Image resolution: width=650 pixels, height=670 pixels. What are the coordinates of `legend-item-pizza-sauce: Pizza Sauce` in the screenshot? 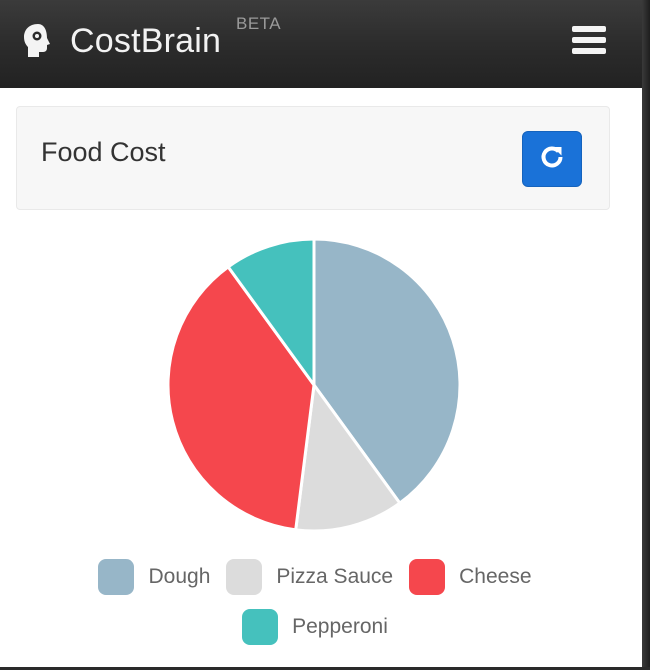 It's located at (309, 577).